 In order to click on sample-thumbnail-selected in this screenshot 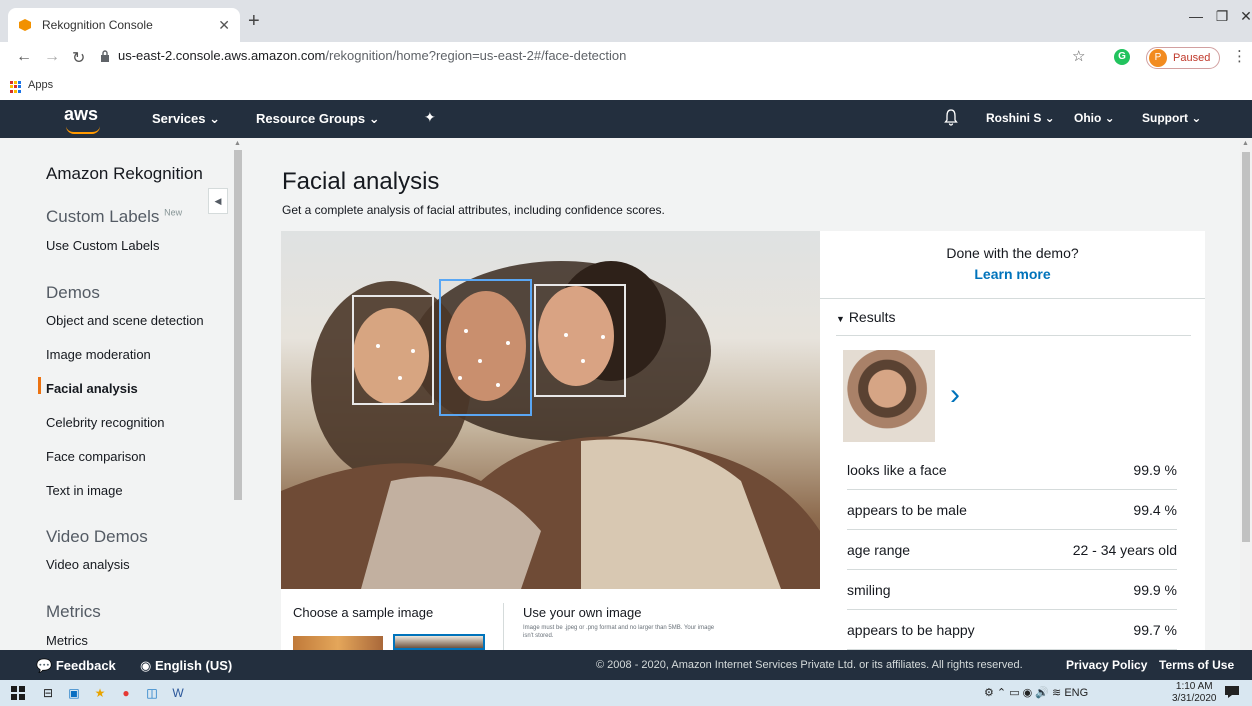, I will do `click(439, 642)`.